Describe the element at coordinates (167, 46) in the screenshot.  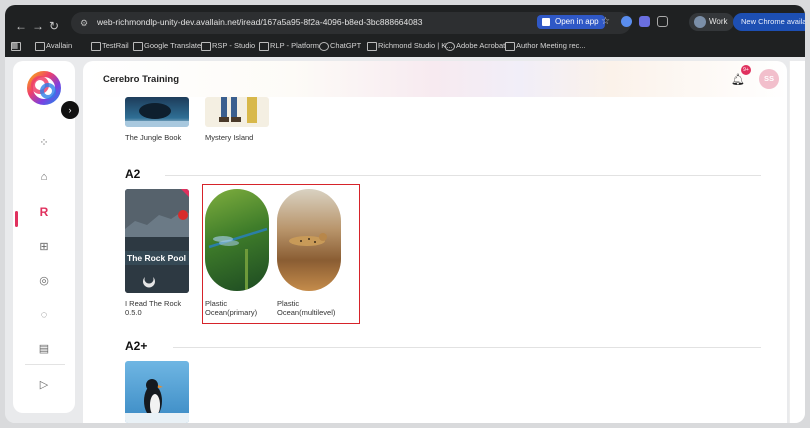
I see `bookmark-item: Google Translate` at that location.